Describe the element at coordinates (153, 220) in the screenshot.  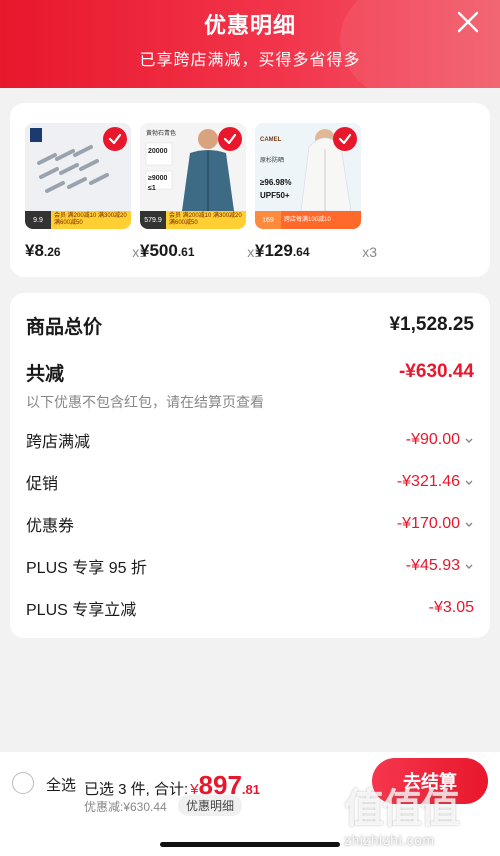
I see `promo-price: 579.9` at that location.